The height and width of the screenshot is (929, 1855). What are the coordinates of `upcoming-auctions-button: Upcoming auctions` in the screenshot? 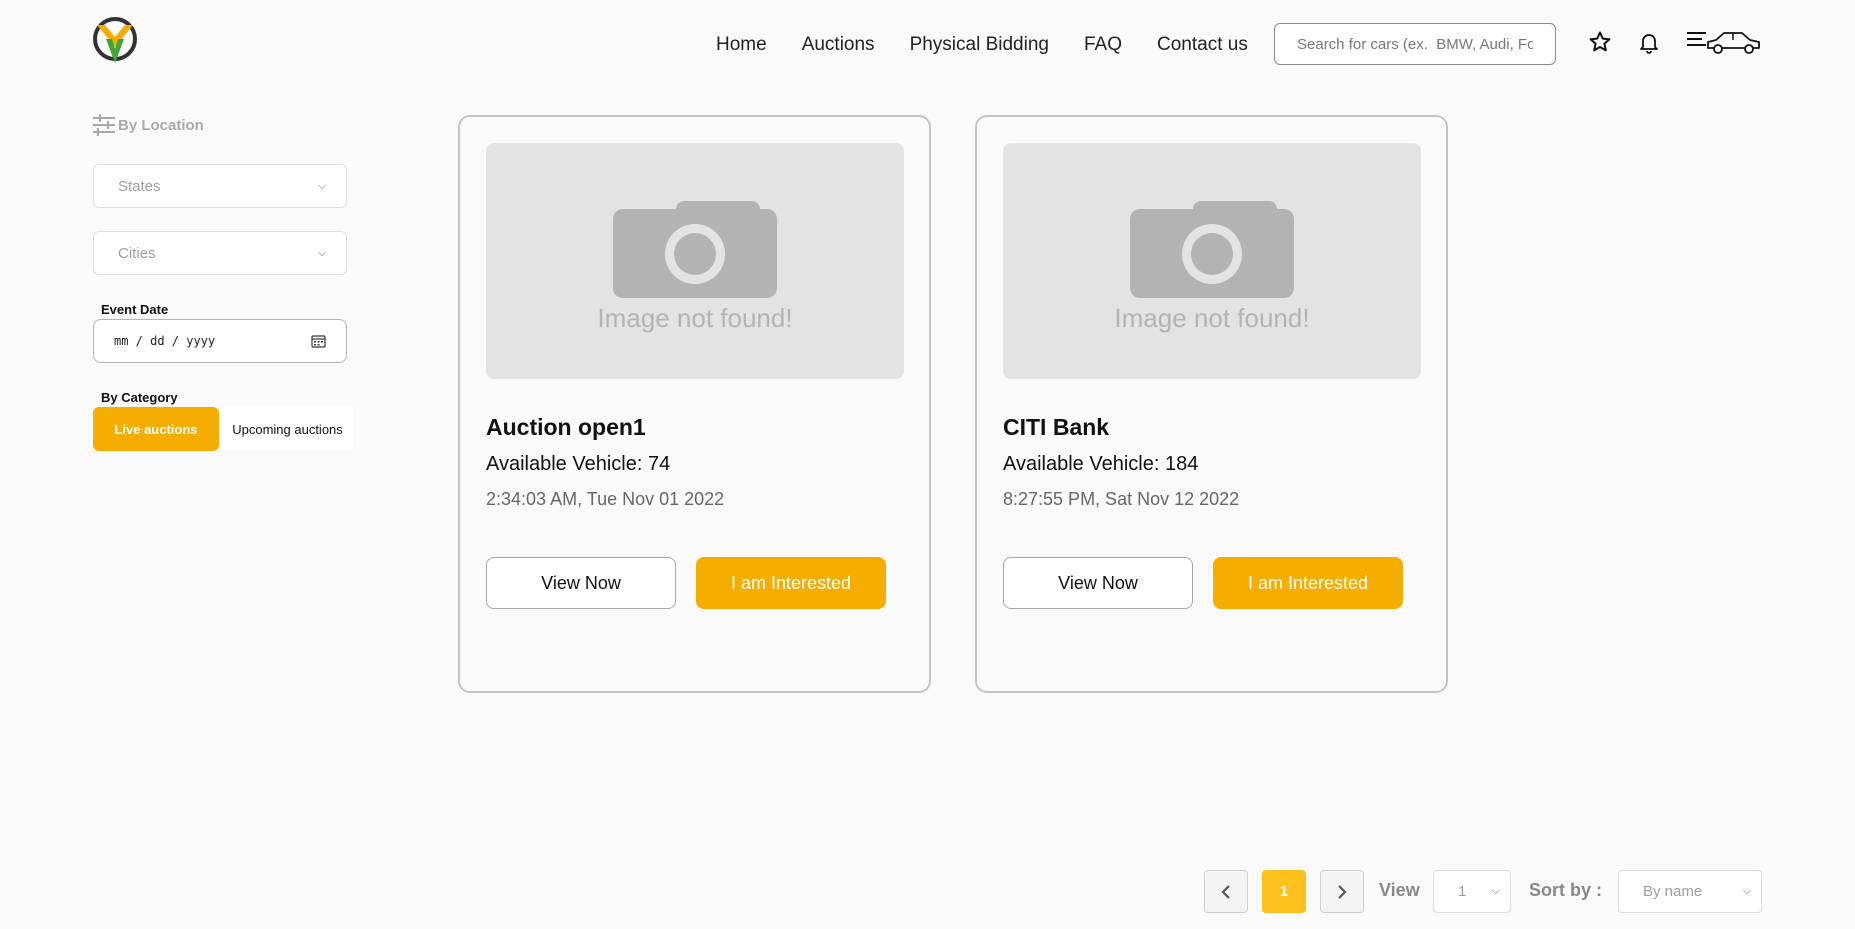 It's located at (287, 429).